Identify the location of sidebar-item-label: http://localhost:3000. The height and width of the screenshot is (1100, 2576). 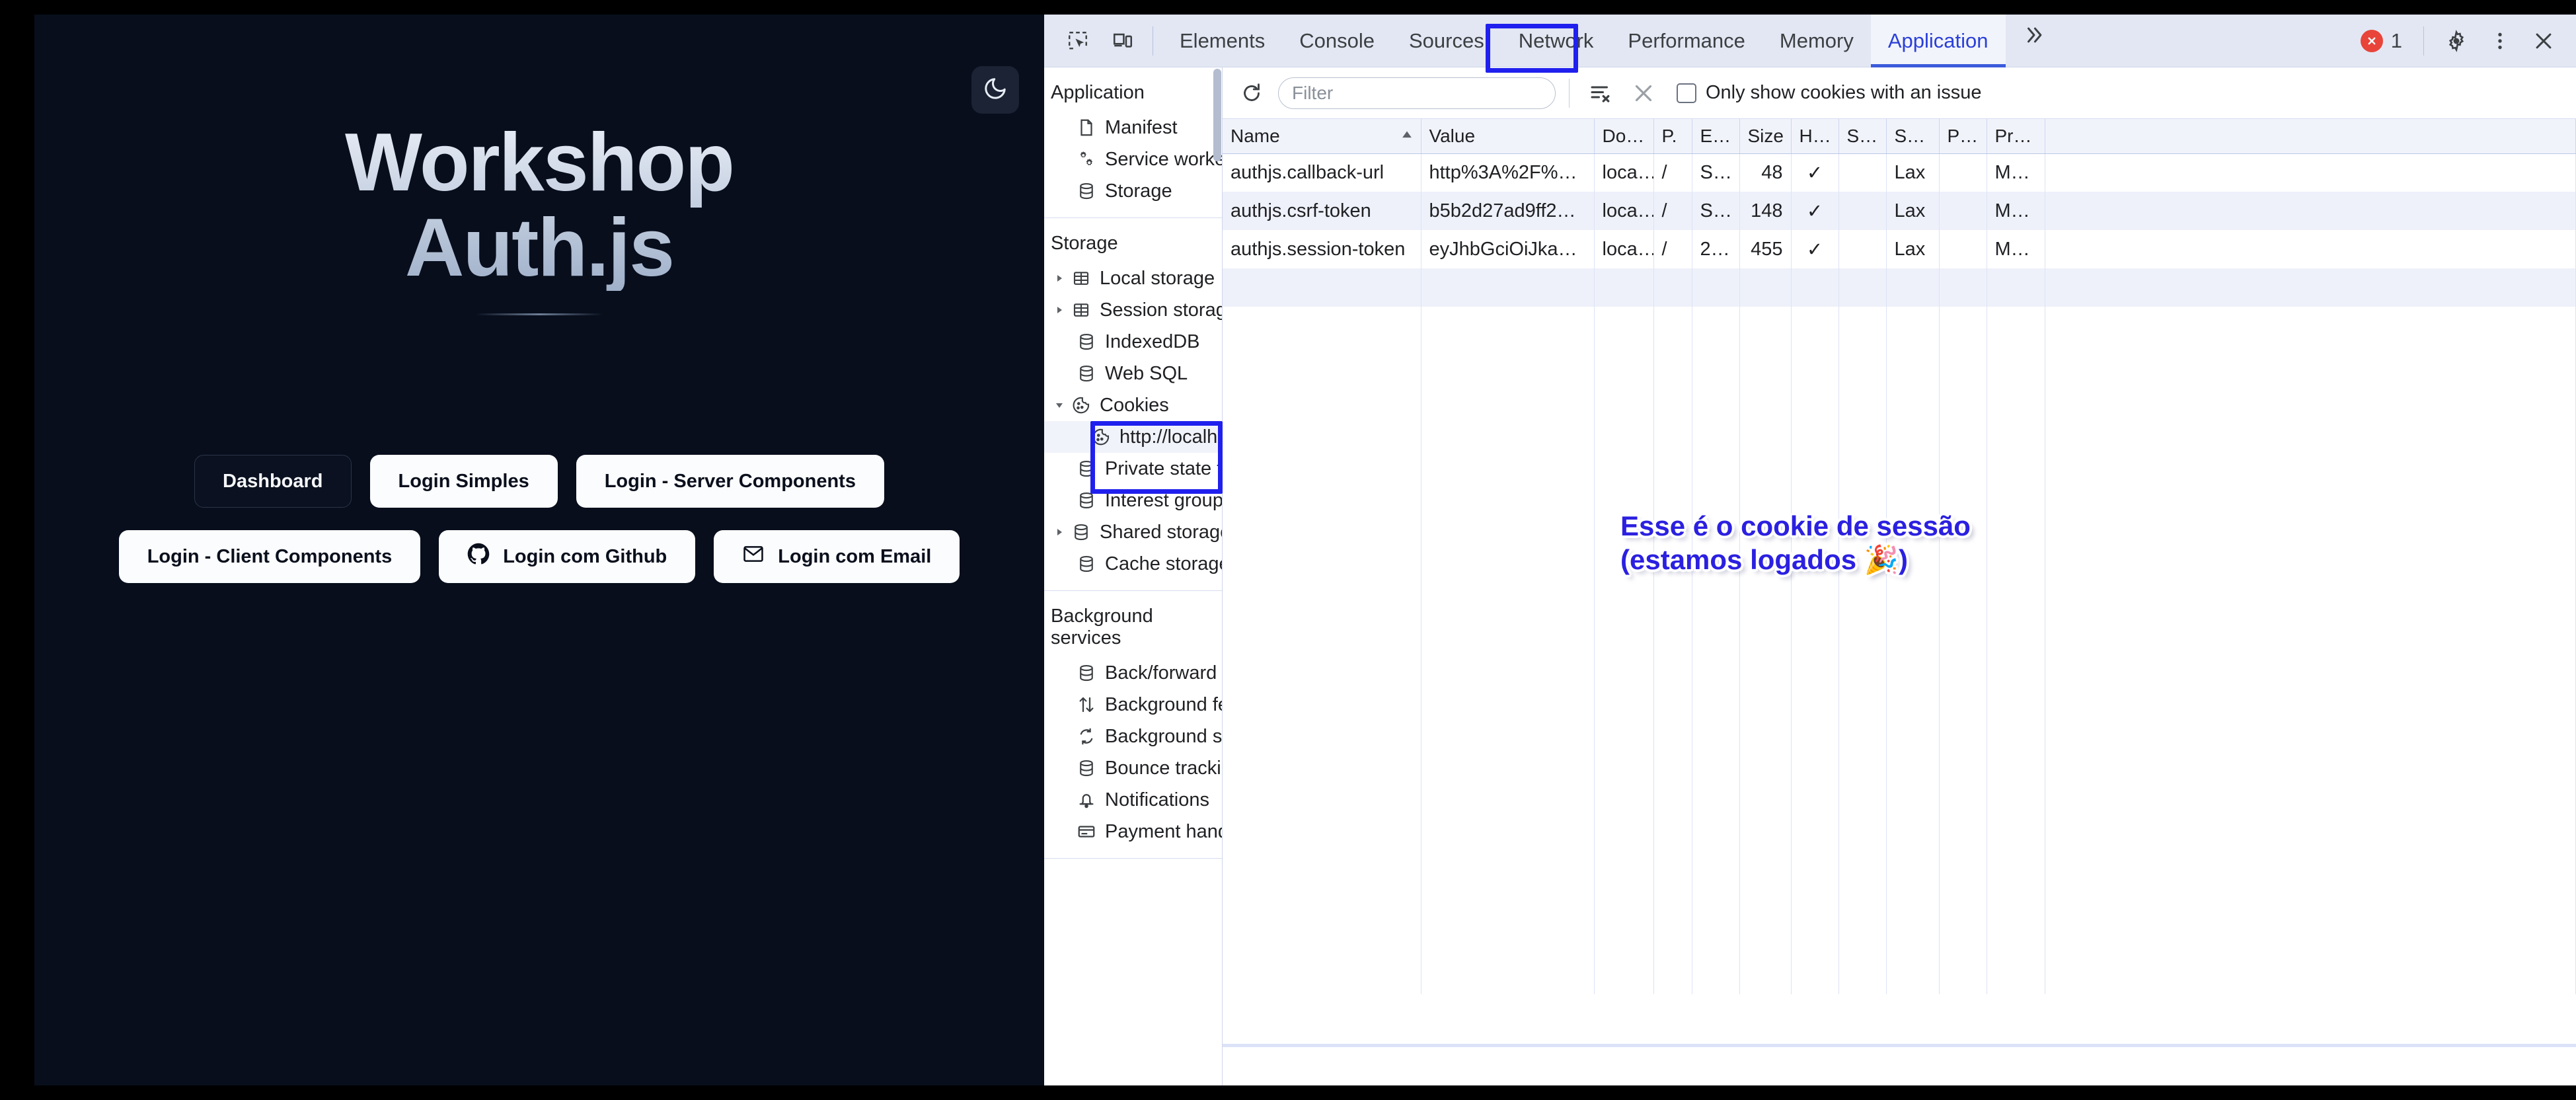
(1170, 437).